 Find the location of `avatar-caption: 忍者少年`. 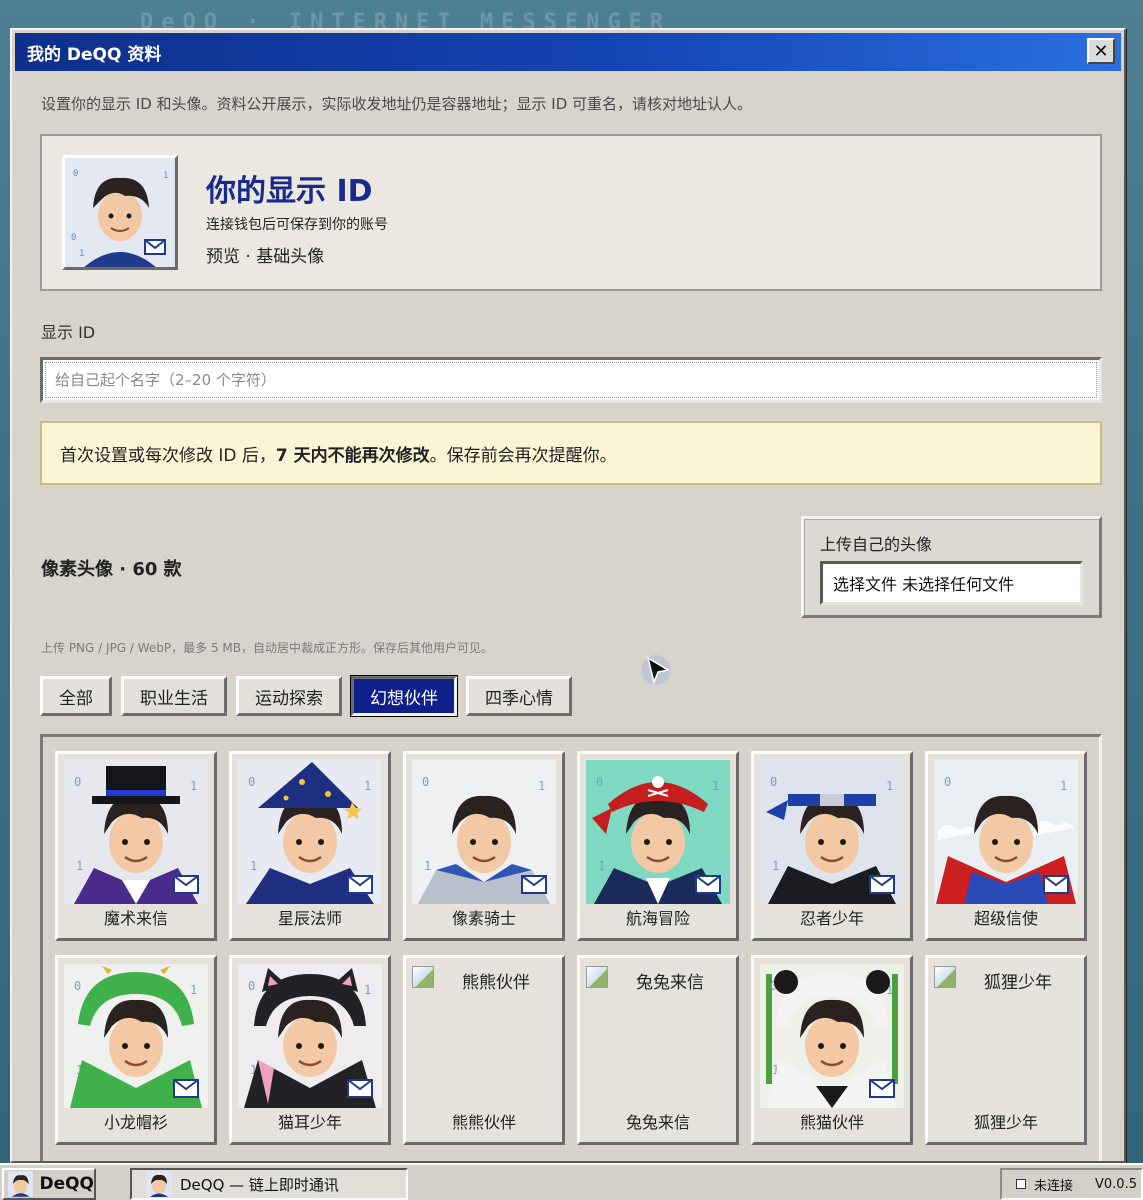

avatar-caption: 忍者少年 is located at coordinates (831, 918).